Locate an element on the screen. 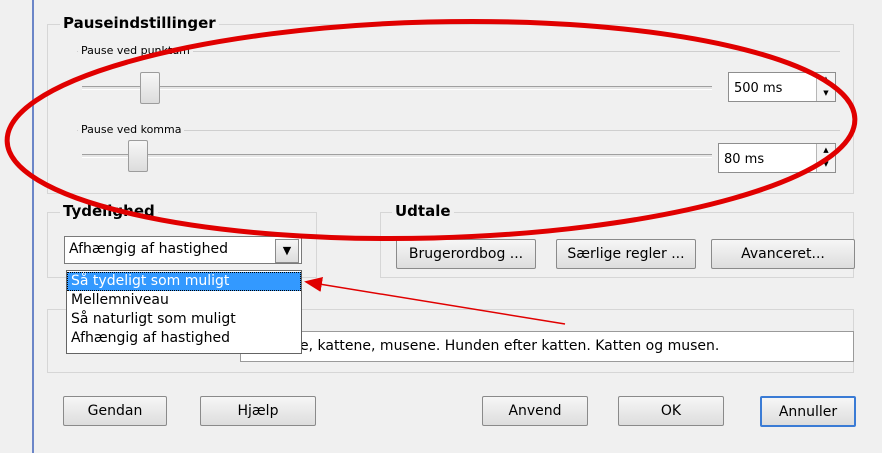  annotation-arrow is located at coordinates (435, 301).